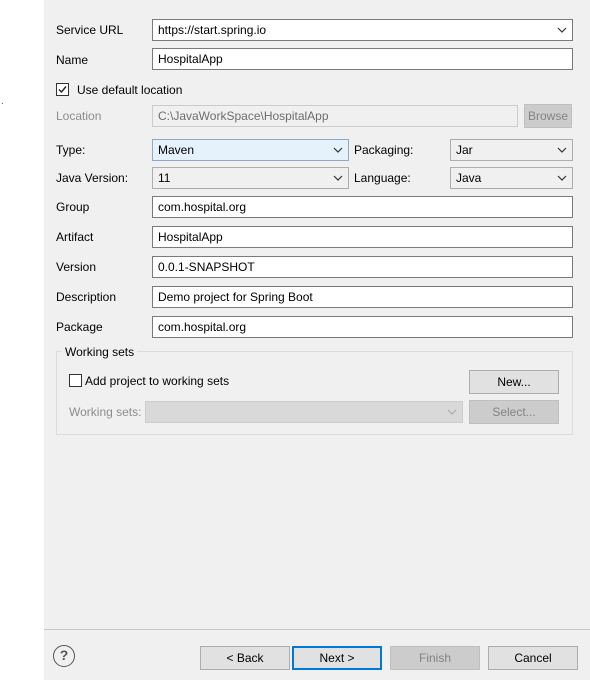 Image resolution: width=590 pixels, height=680 pixels. Describe the element at coordinates (245, 658) in the screenshot. I see `back-button: < Back` at that location.